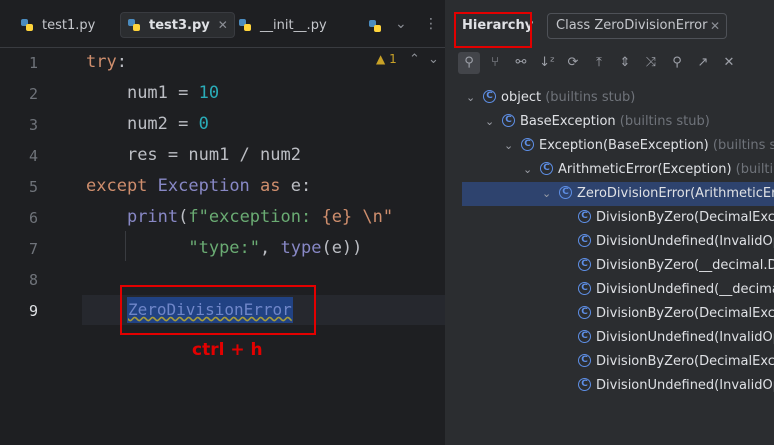  I want to click on builtin-function: print, so click(152, 217).